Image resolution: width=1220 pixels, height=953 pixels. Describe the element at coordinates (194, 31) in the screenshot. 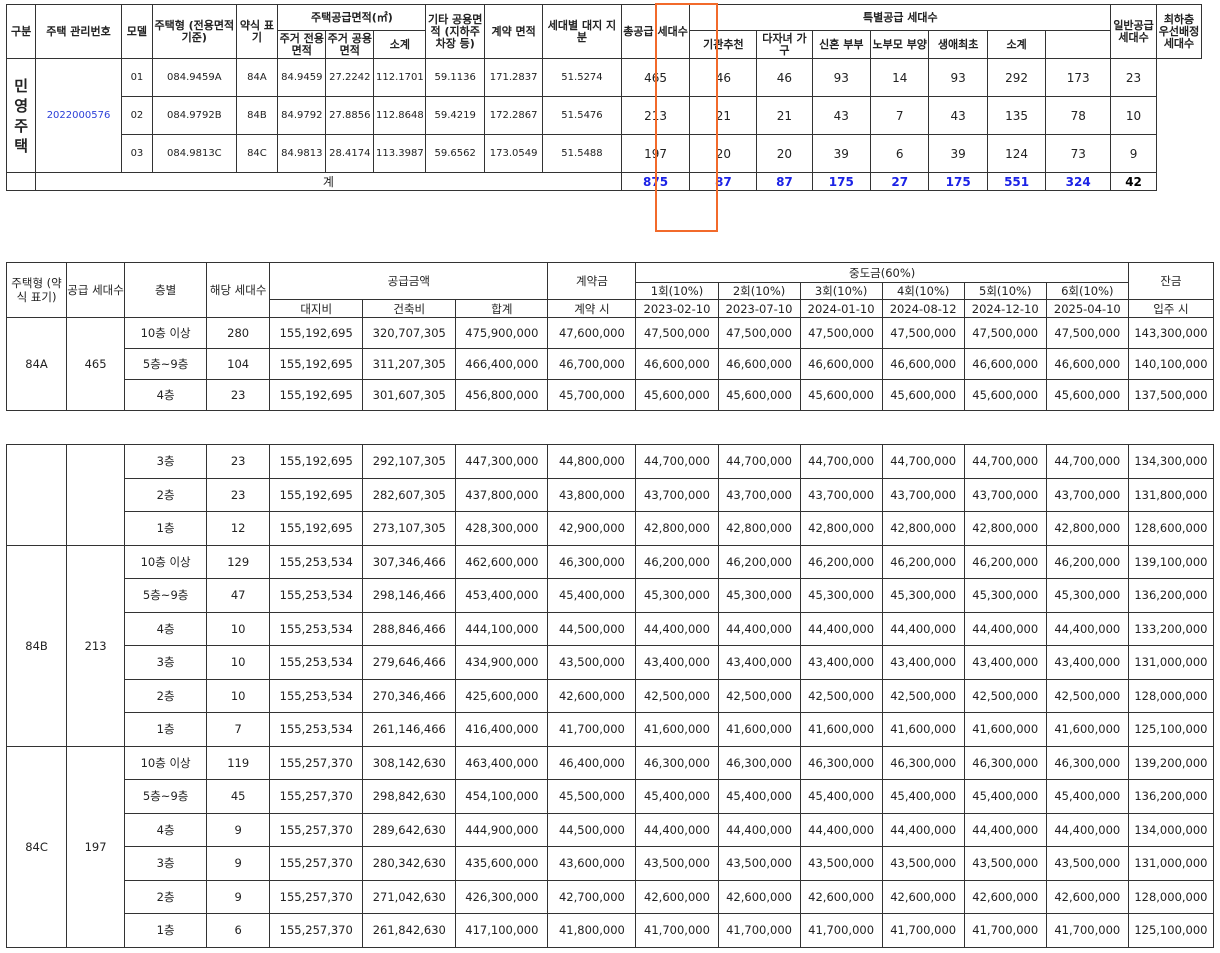

I see `header-house-type: 주택형 (전용면적 기준)` at that location.